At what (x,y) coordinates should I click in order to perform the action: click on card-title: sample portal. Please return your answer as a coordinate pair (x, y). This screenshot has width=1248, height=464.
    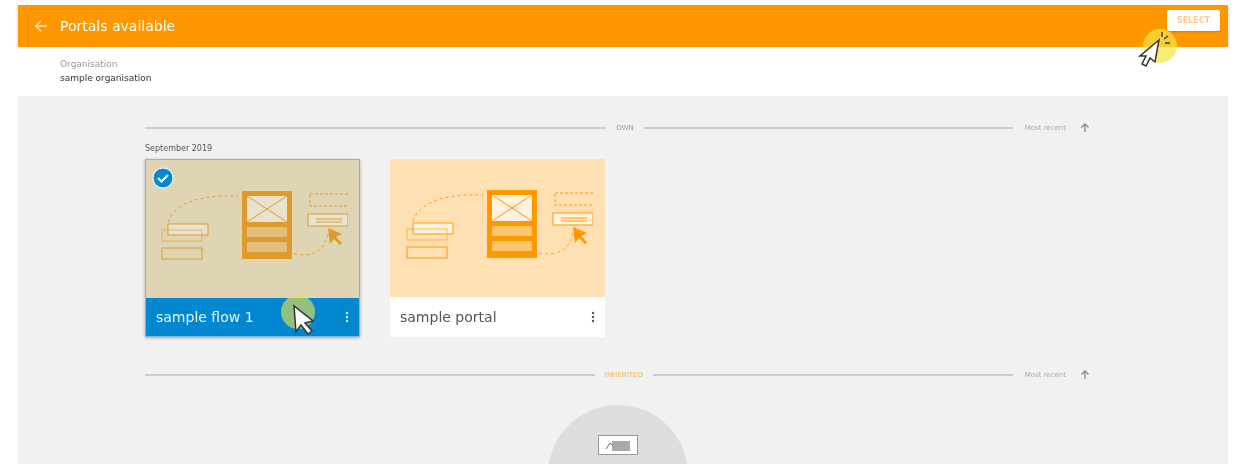
    Looking at the image, I should click on (449, 317).